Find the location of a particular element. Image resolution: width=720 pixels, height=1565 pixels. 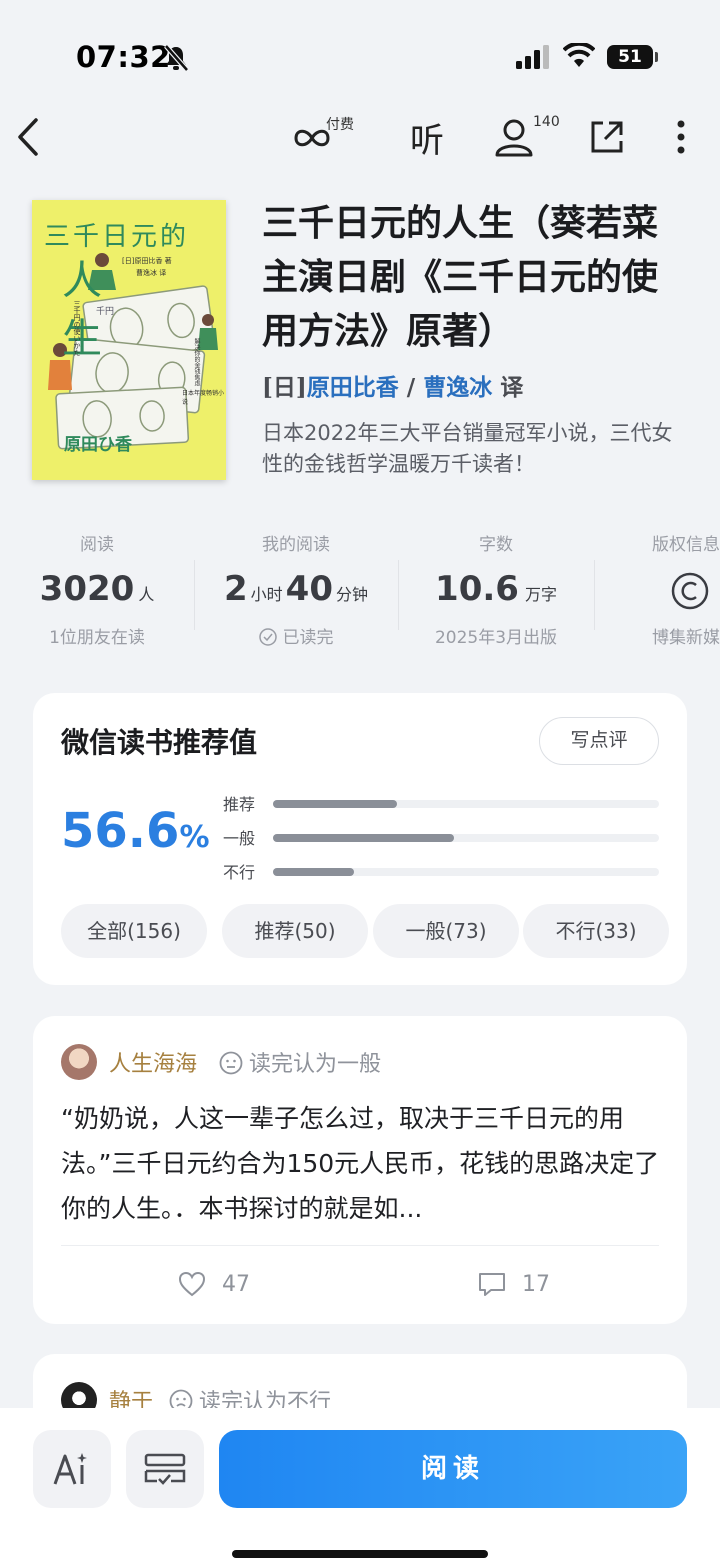

bottom-bar: 阅读 is located at coordinates (360, 1486).